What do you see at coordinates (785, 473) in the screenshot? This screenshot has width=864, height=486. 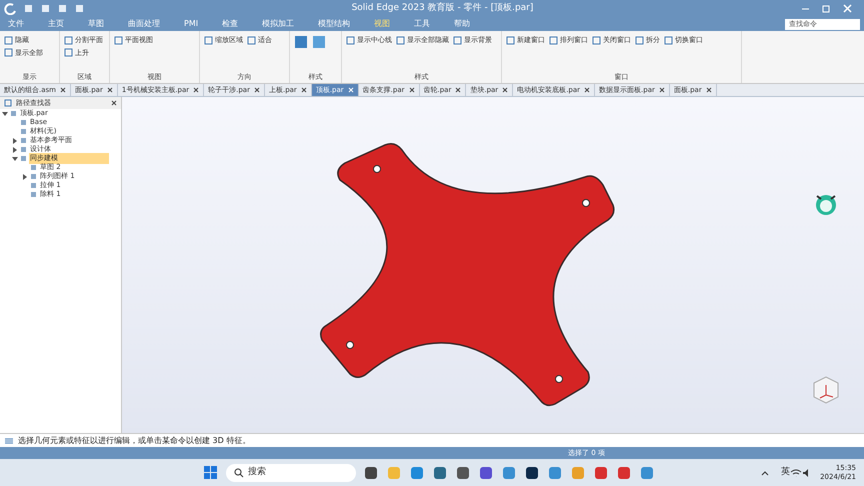 I see `ime-indicator: 英` at bounding box center [785, 473].